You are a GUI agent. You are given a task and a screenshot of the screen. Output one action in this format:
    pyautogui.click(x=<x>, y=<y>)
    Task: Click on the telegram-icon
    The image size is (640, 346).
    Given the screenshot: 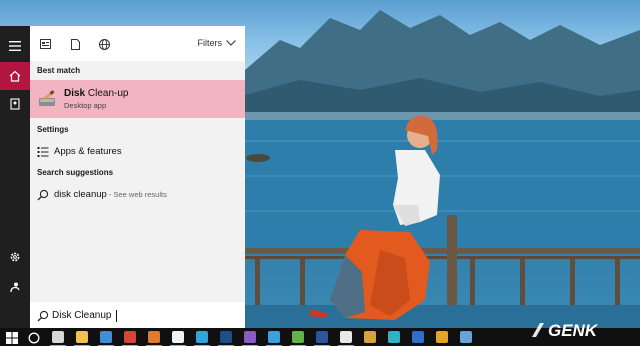 What is the action you would take?
    pyautogui.click(x=202, y=338)
    